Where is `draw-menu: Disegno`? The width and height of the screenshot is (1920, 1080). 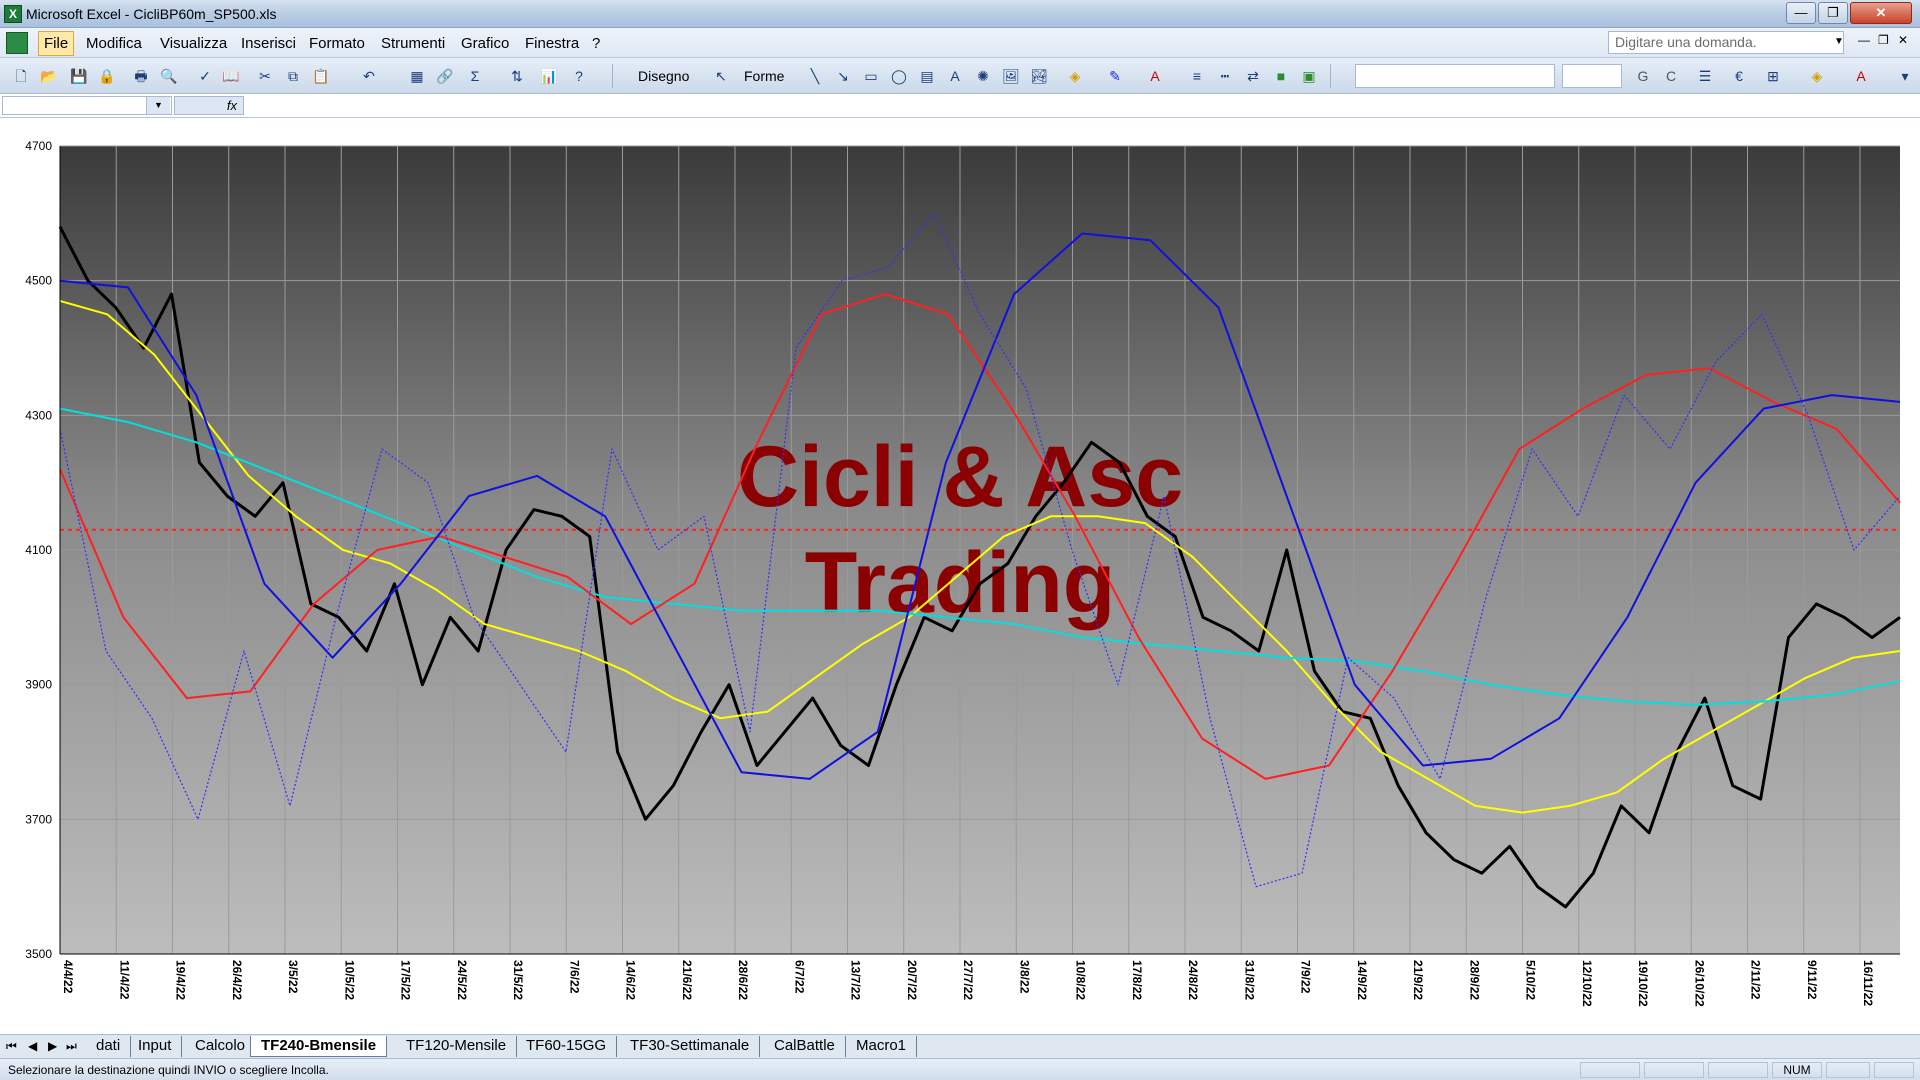 draw-menu: Disegno is located at coordinates (663, 76).